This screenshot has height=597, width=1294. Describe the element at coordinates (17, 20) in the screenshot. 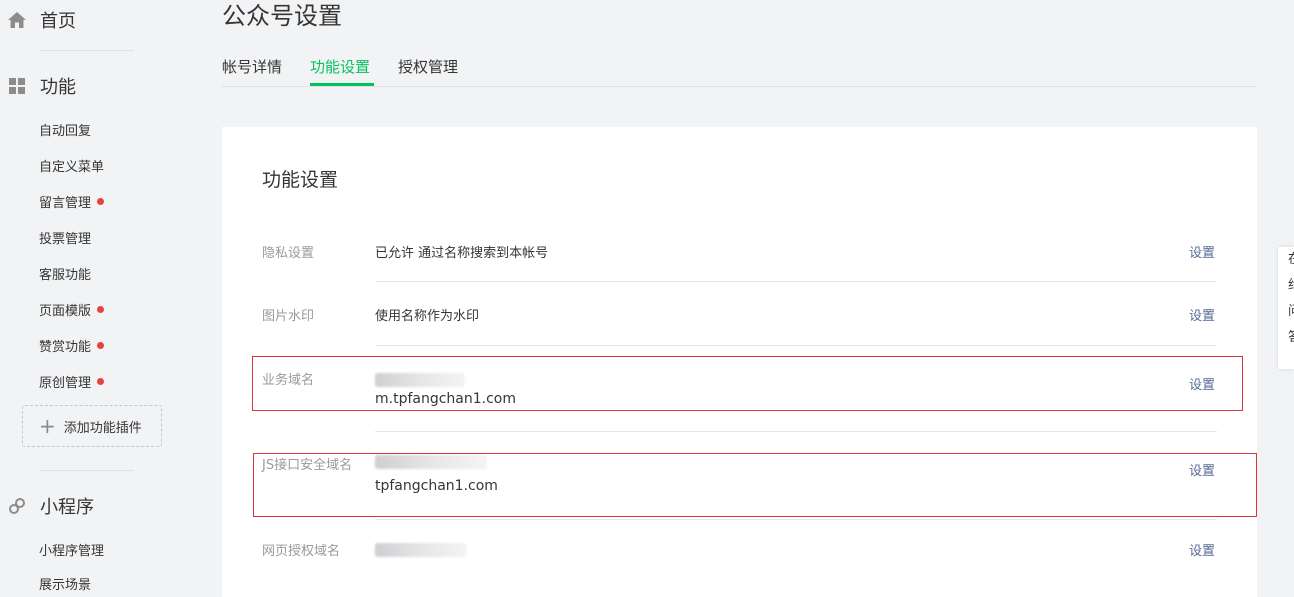

I see `home-icon` at that location.